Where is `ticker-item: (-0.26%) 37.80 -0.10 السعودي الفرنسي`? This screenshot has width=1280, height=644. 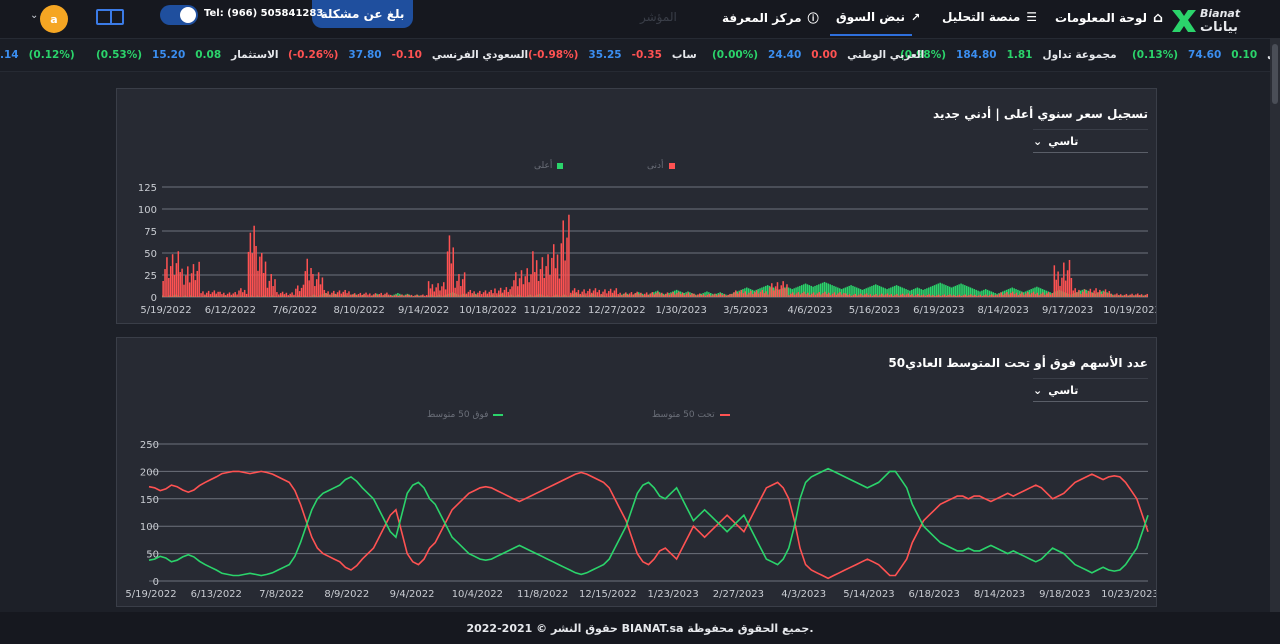 ticker-item: (-0.26%) 37.80 -0.10 السعودي الفرنسي is located at coordinates (413, 55).